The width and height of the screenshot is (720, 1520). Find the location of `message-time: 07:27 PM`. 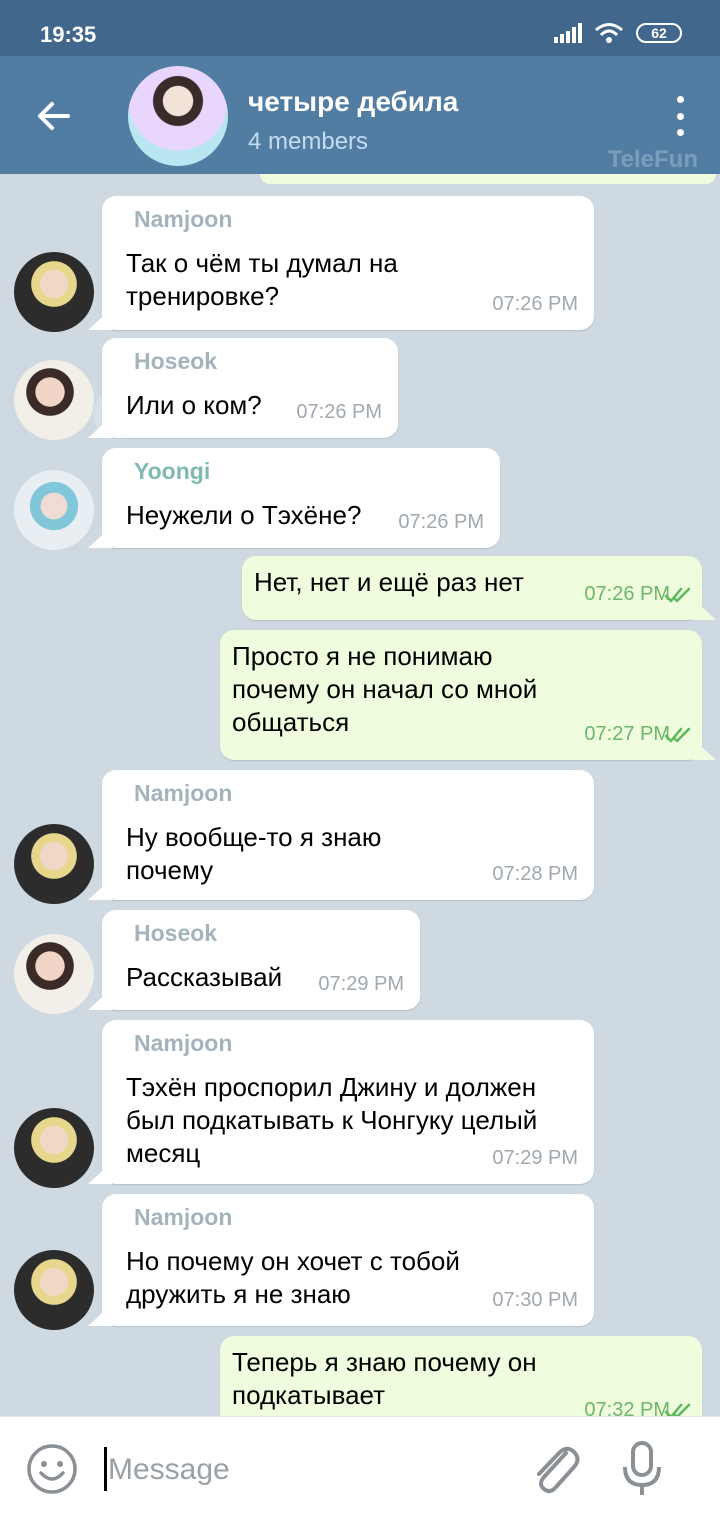

message-time: 07:27 PM is located at coordinates (627, 734).